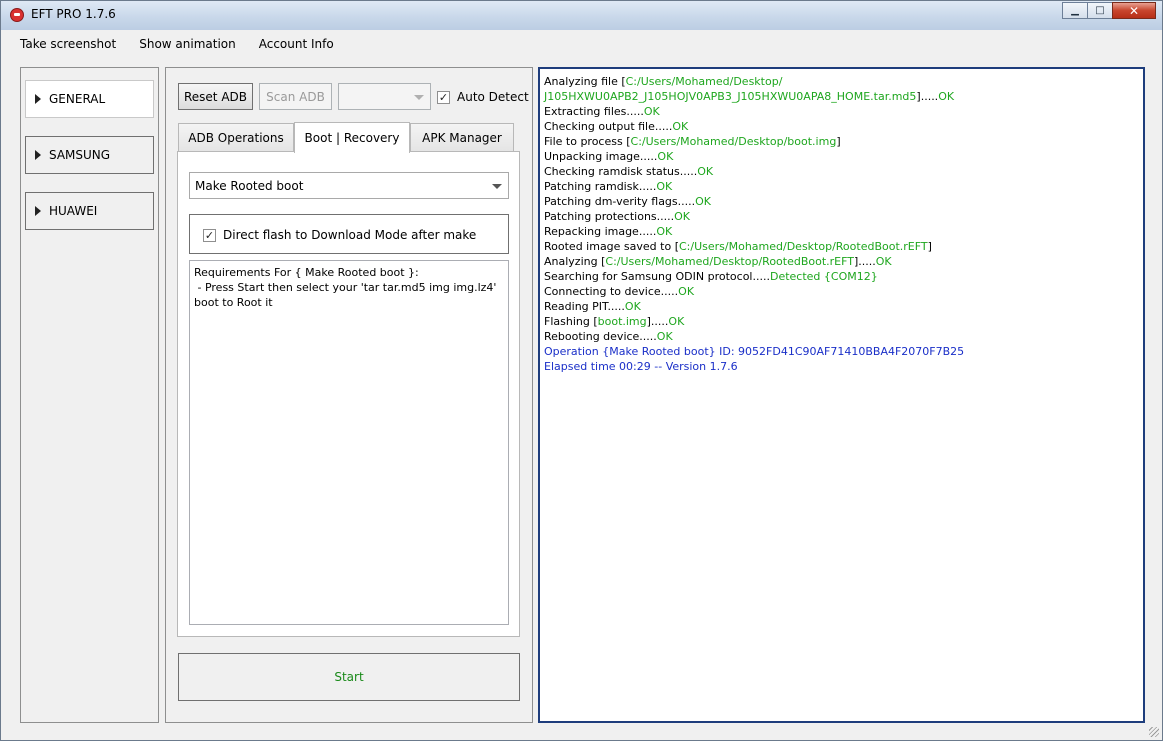 The width and height of the screenshot is (1163, 741). I want to click on direct-flash-checkbox: ✓, so click(209, 235).